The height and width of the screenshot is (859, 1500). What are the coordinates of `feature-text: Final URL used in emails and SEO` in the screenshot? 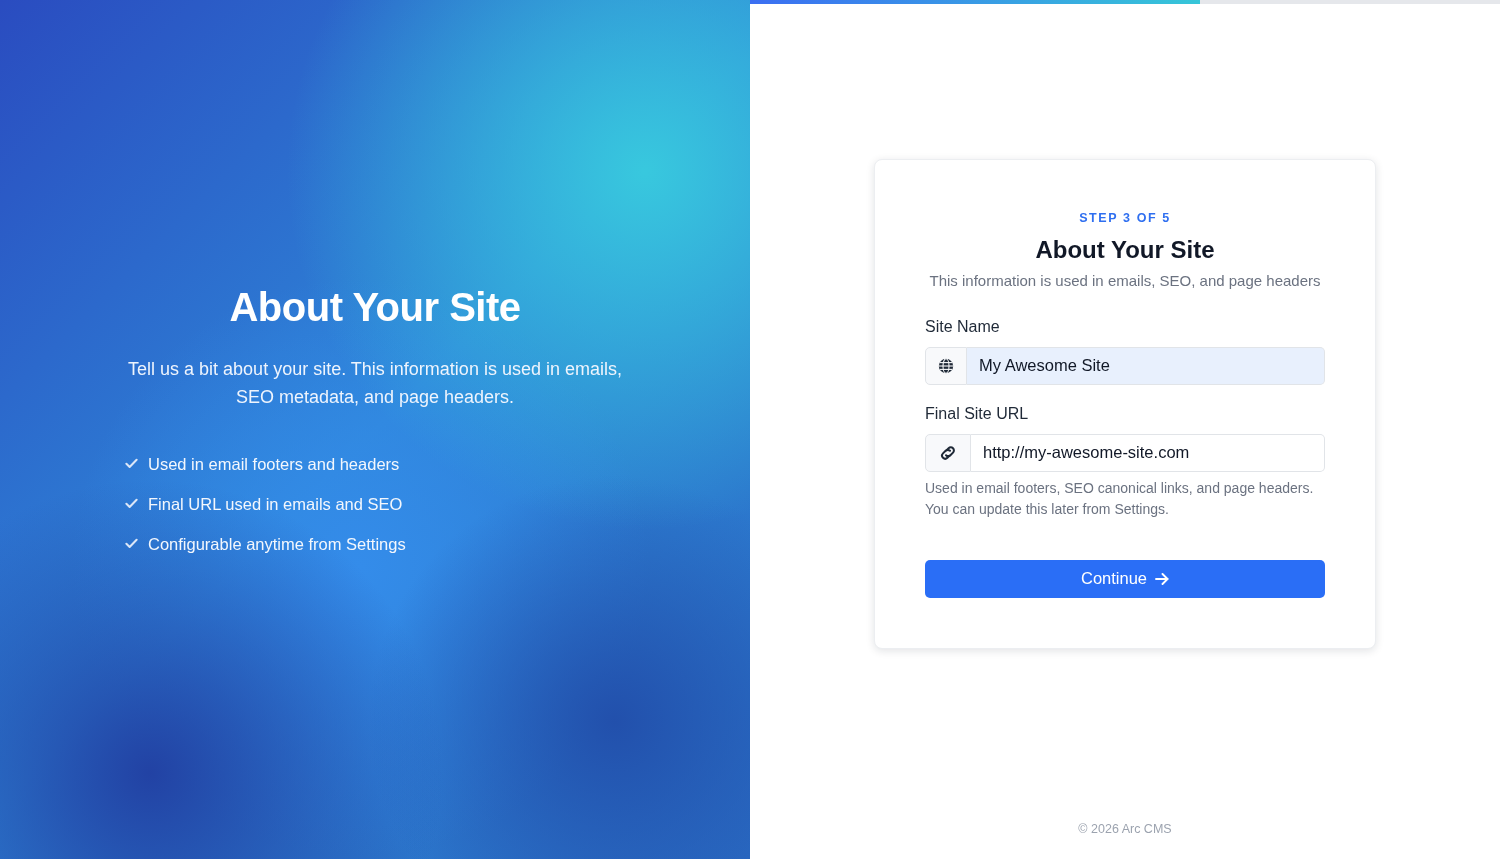 It's located at (275, 504).